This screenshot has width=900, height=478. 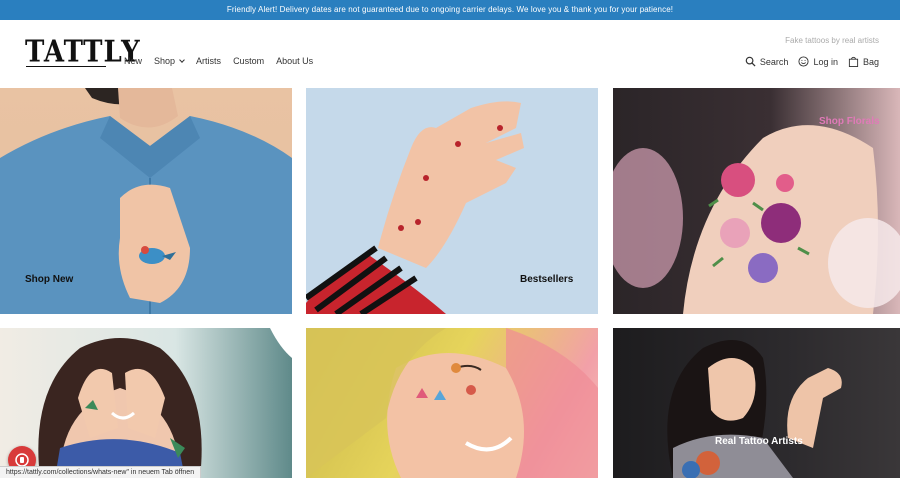 What do you see at coordinates (774, 61) in the screenshot?
I see `search-label: Search` at bounding box center [774, 61].